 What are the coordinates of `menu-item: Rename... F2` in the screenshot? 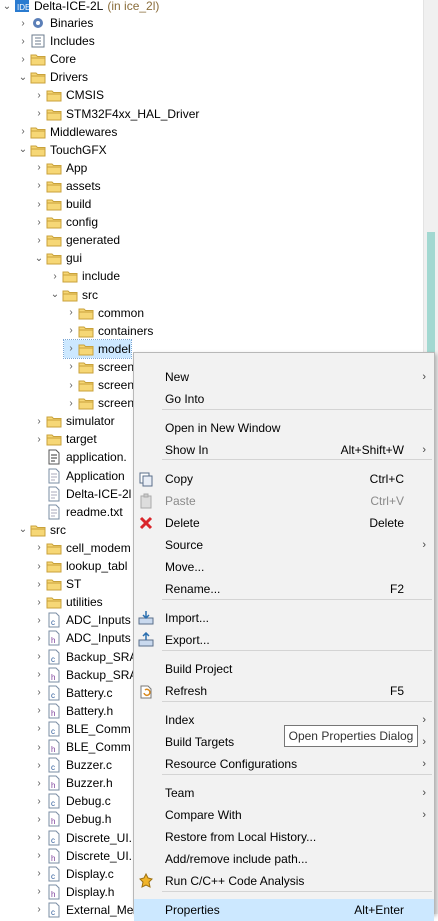 It's located at (284, 589).